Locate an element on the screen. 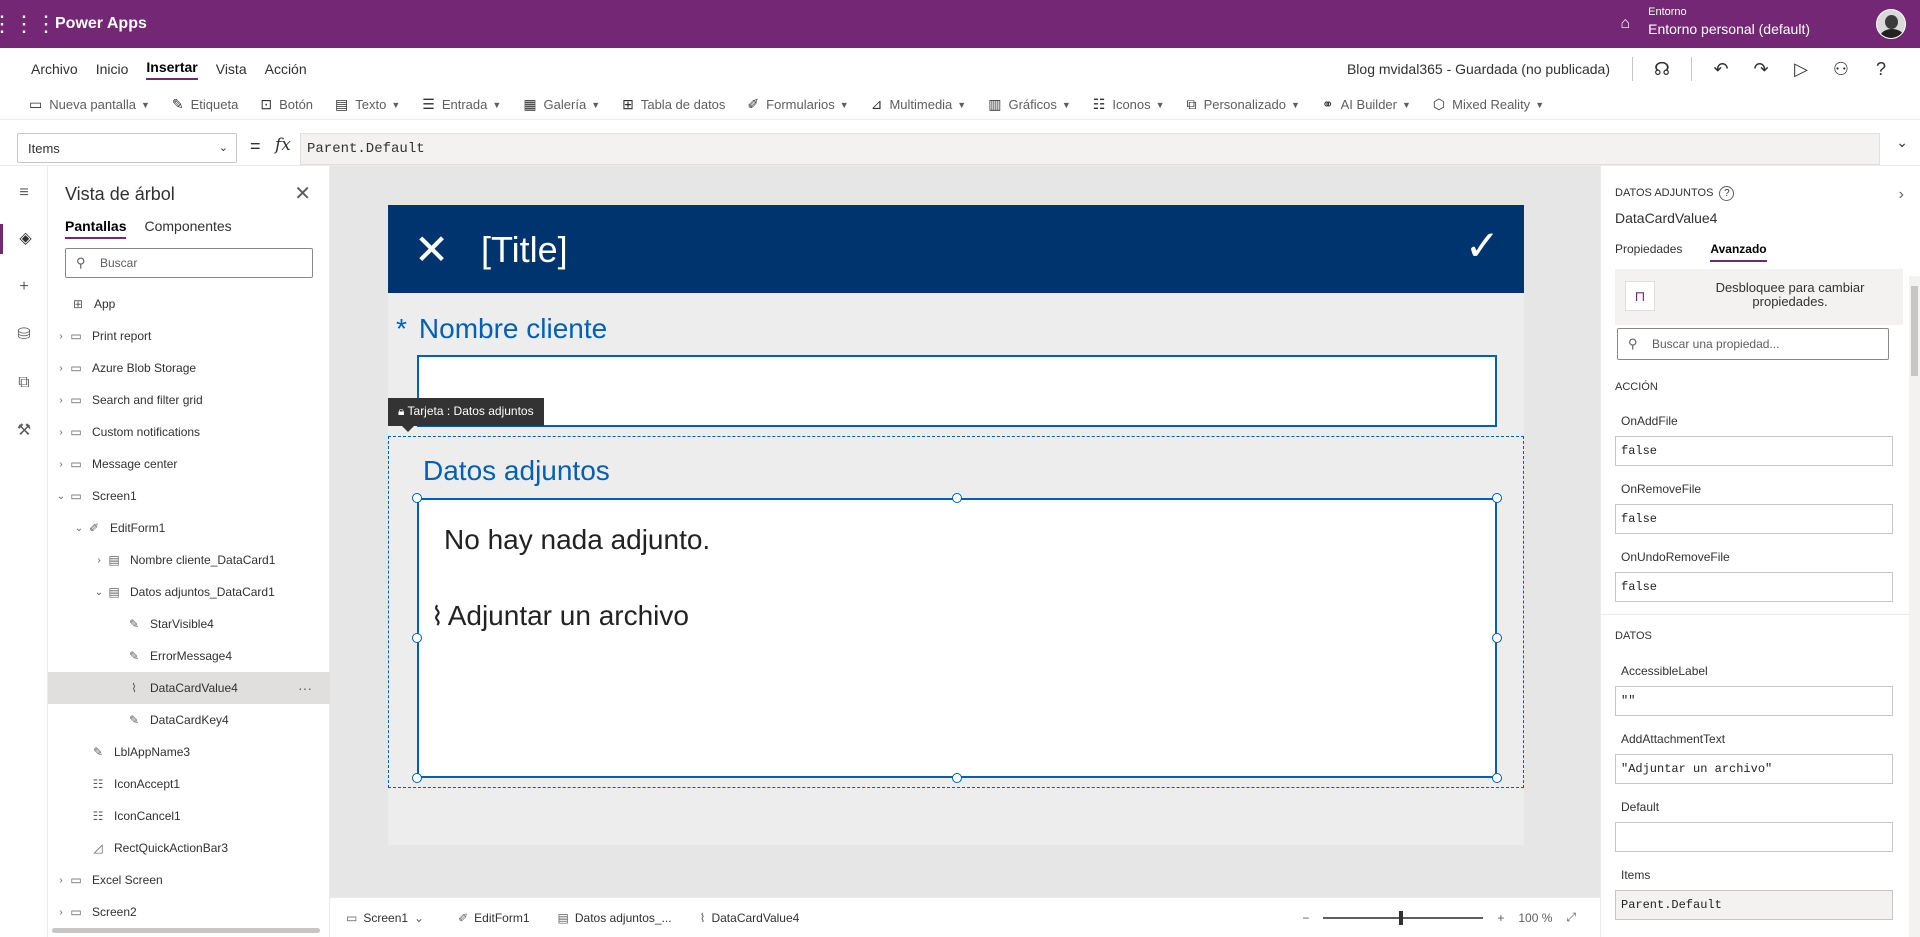 This screenshot has width=1920, height=937. play-icon: ▷ is located at coordinates (1801, 69).